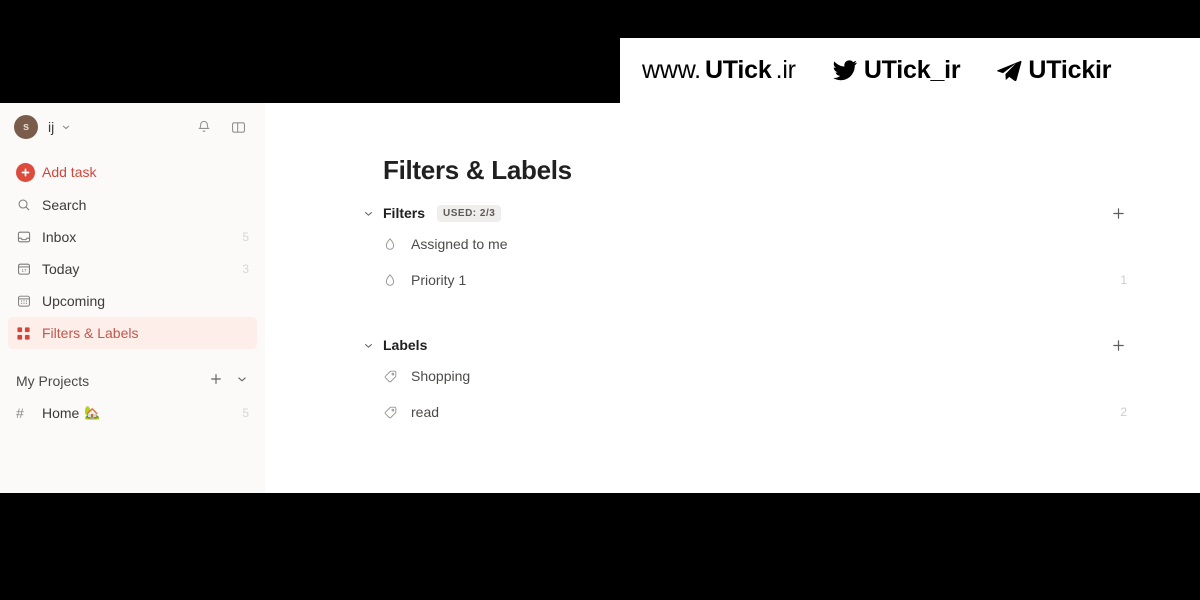 The image size is (1200, 600). I want to click on telegram-paper-plane-icon, so click(1009, 71).